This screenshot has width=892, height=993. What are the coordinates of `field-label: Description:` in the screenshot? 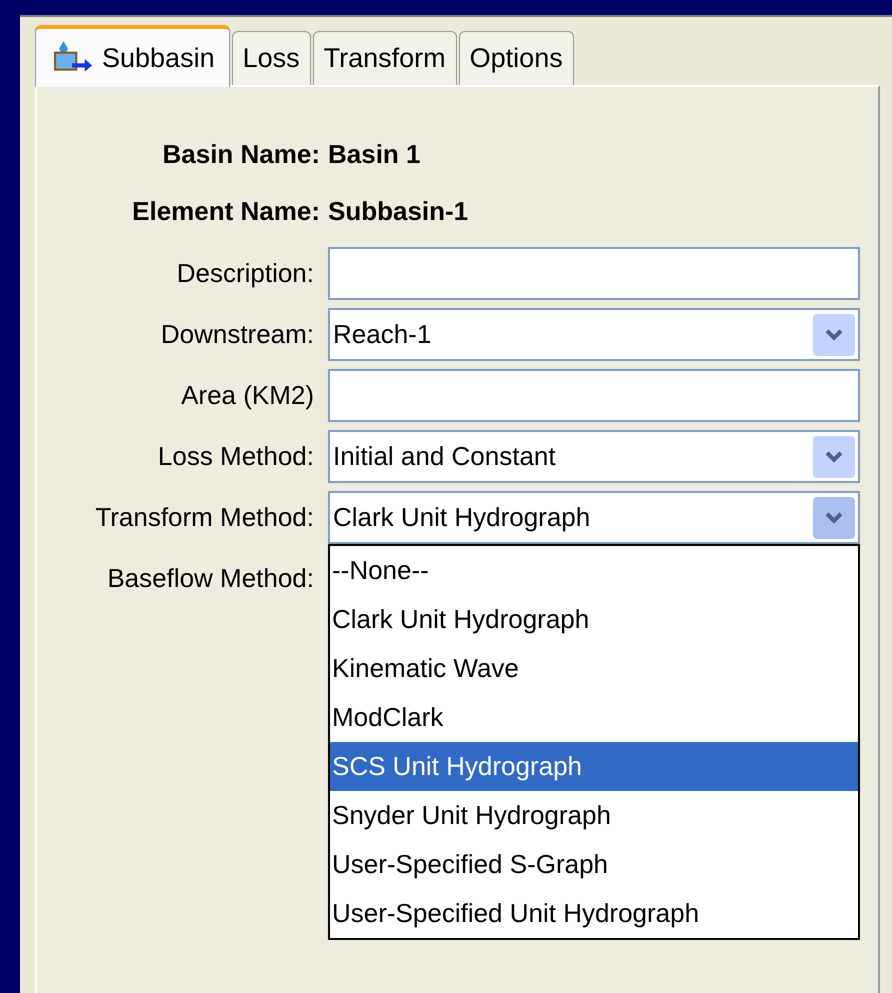 It's located at (245, 273).